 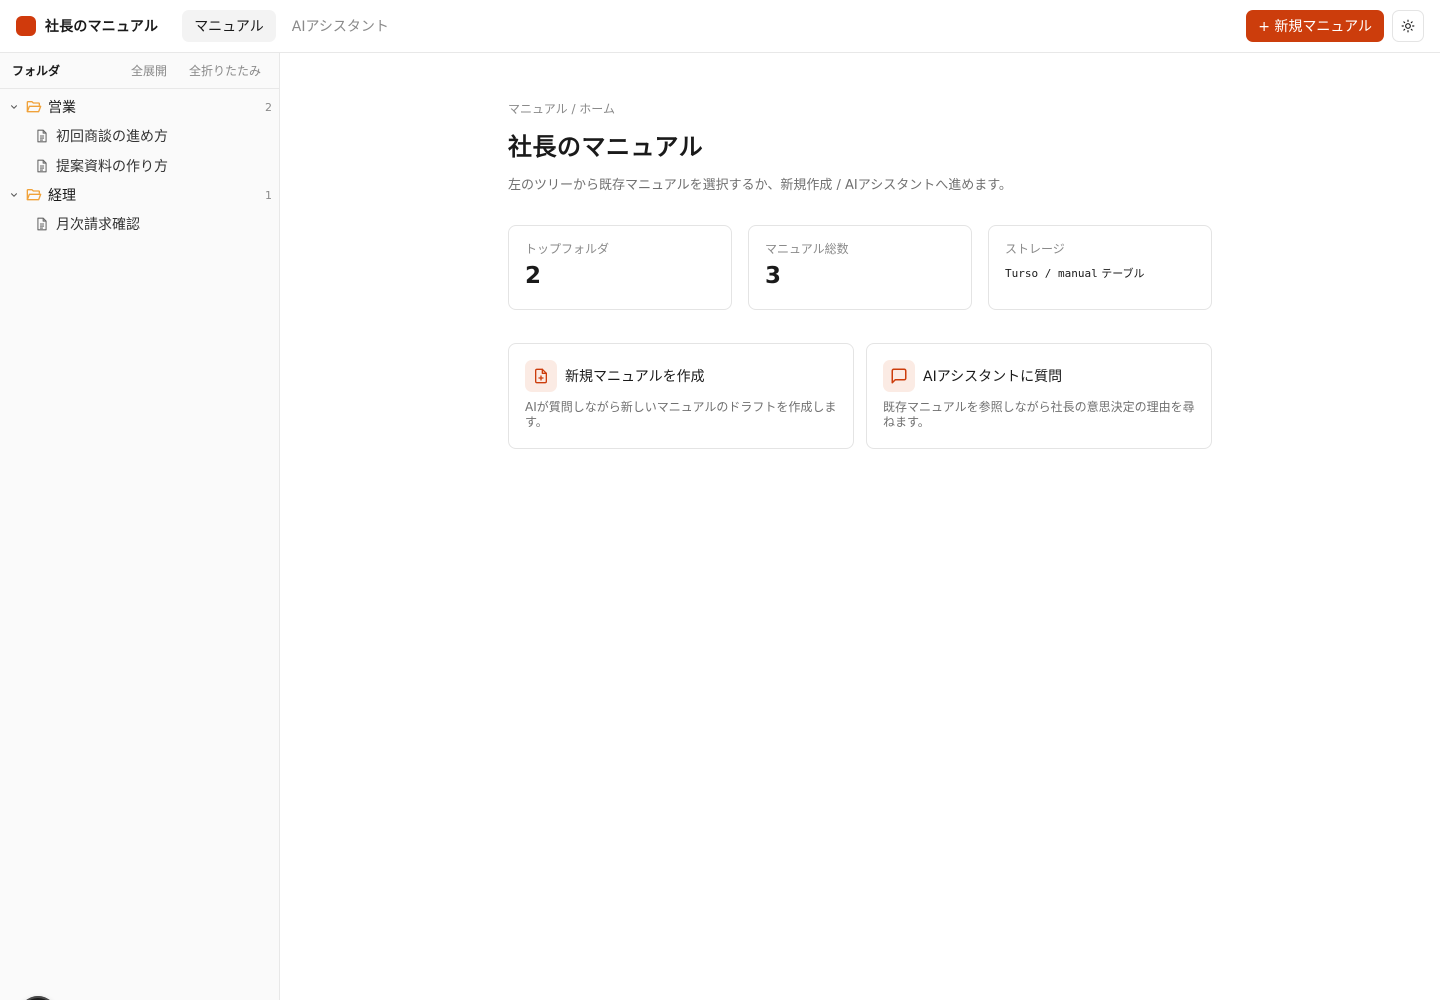 I want to click on action-head: AIアシスタントに質問, so click(x=1039, y=376).